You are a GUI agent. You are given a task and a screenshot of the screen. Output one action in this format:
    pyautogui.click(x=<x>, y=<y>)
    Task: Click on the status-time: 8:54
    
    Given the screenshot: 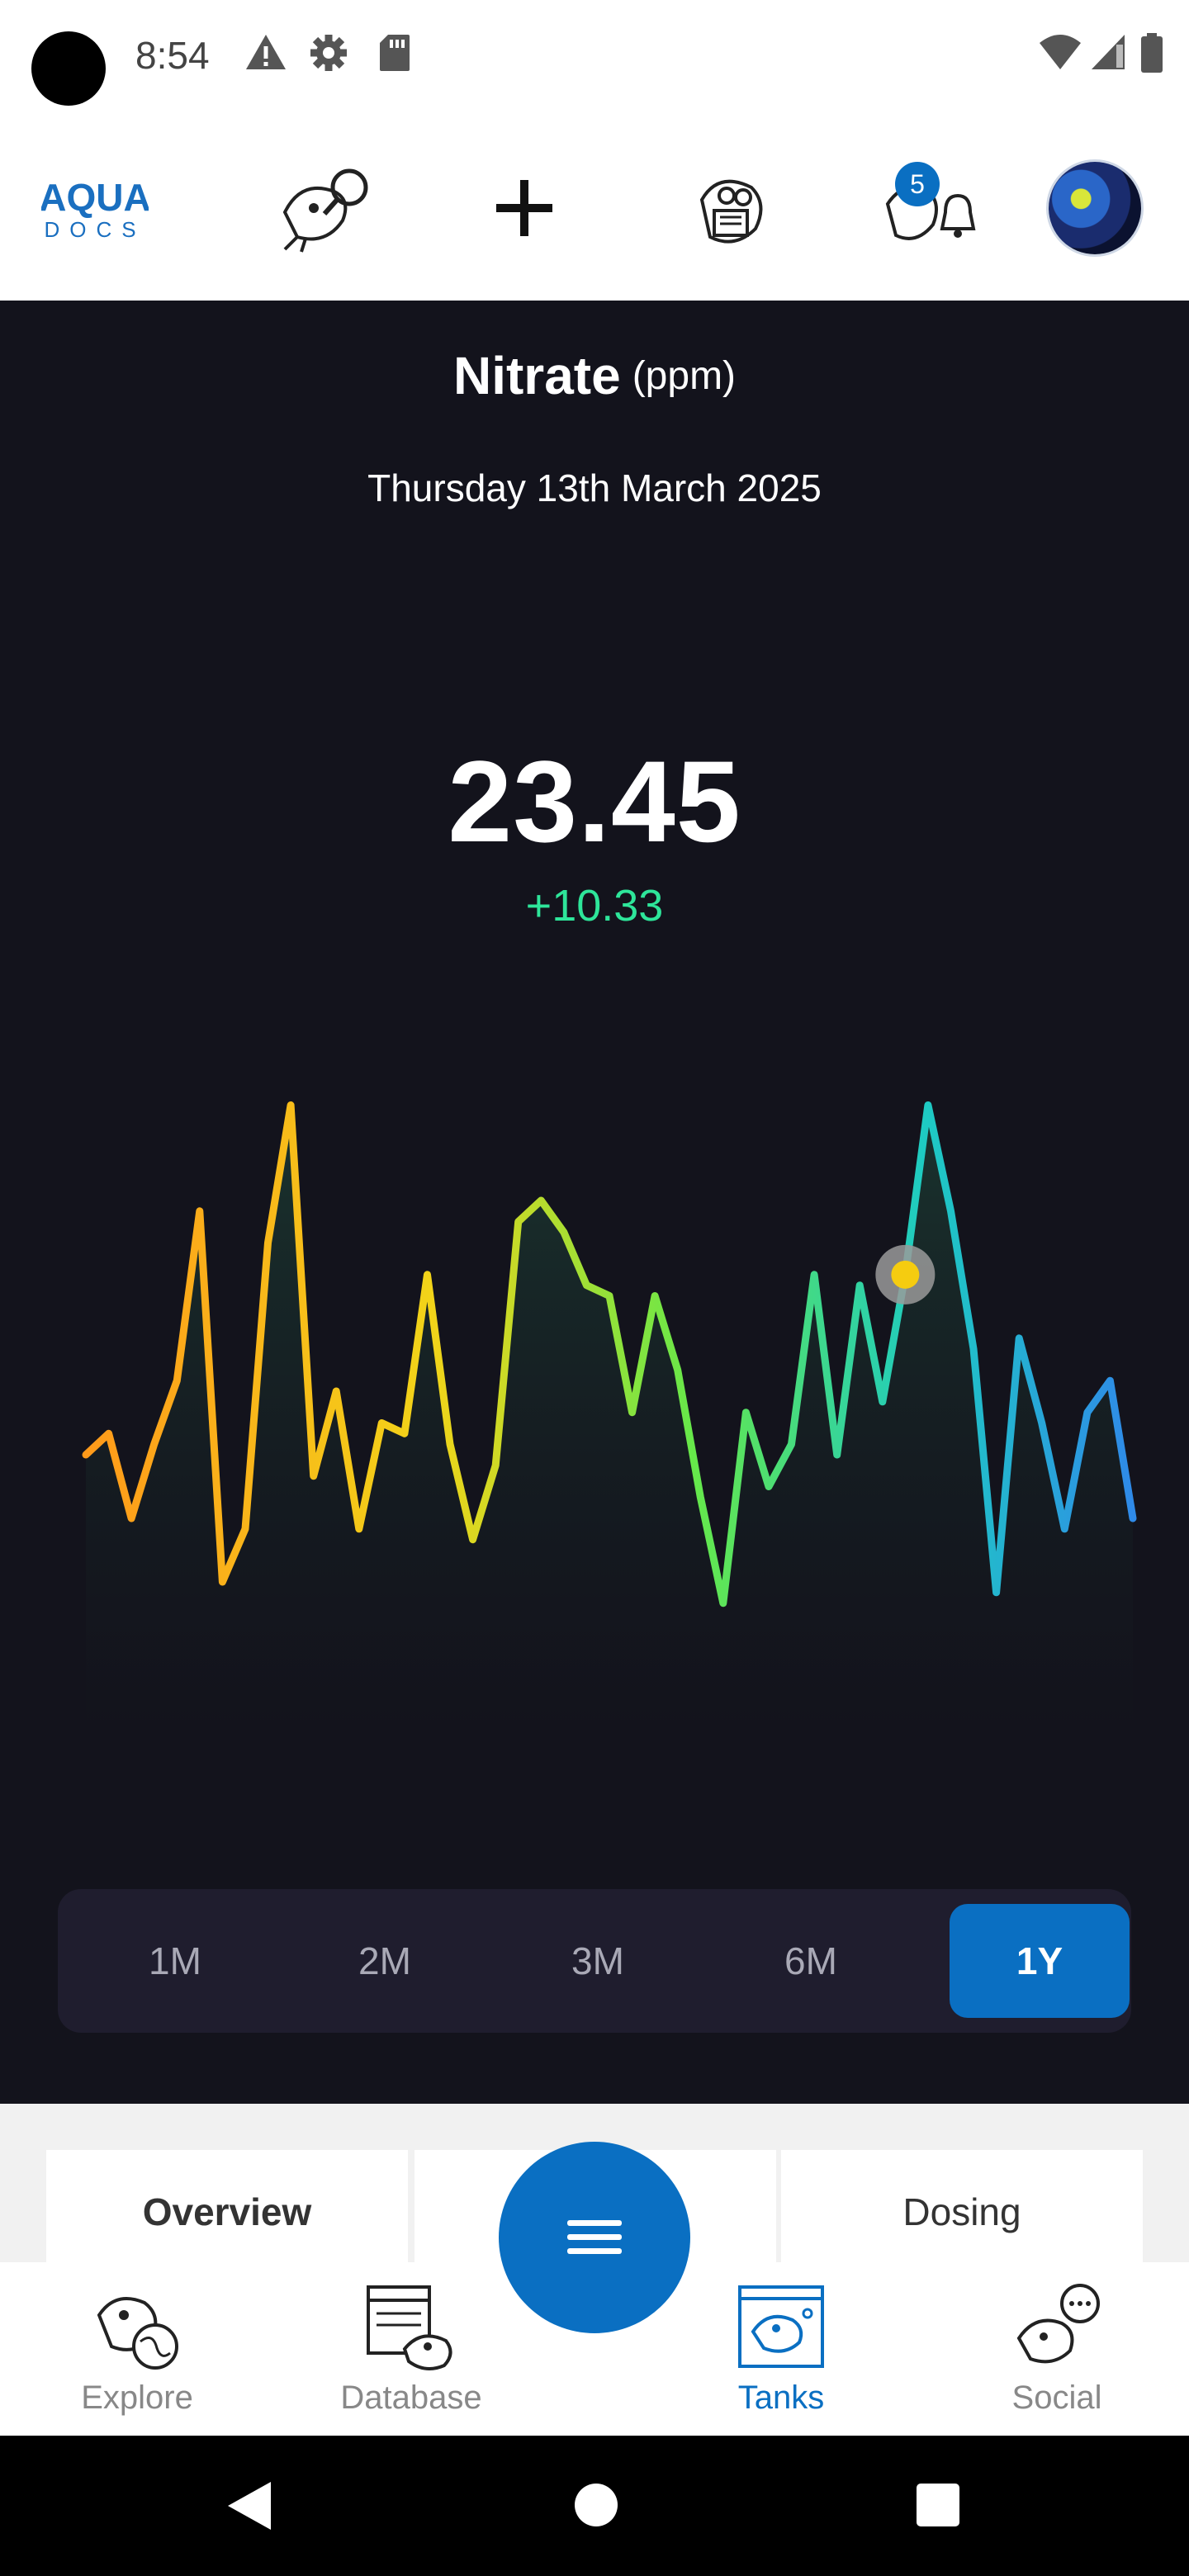 What is the action you would take?
    pyautogui.click(x=172, y=55)
    